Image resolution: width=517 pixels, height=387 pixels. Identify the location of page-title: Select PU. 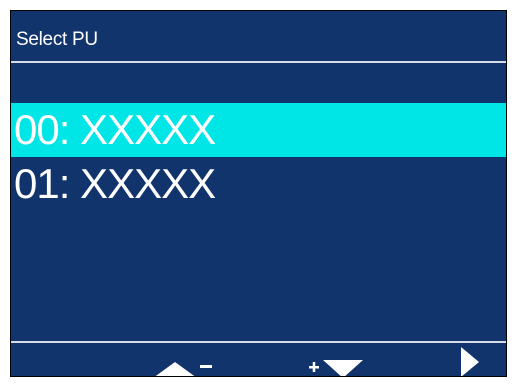
(57, 39).